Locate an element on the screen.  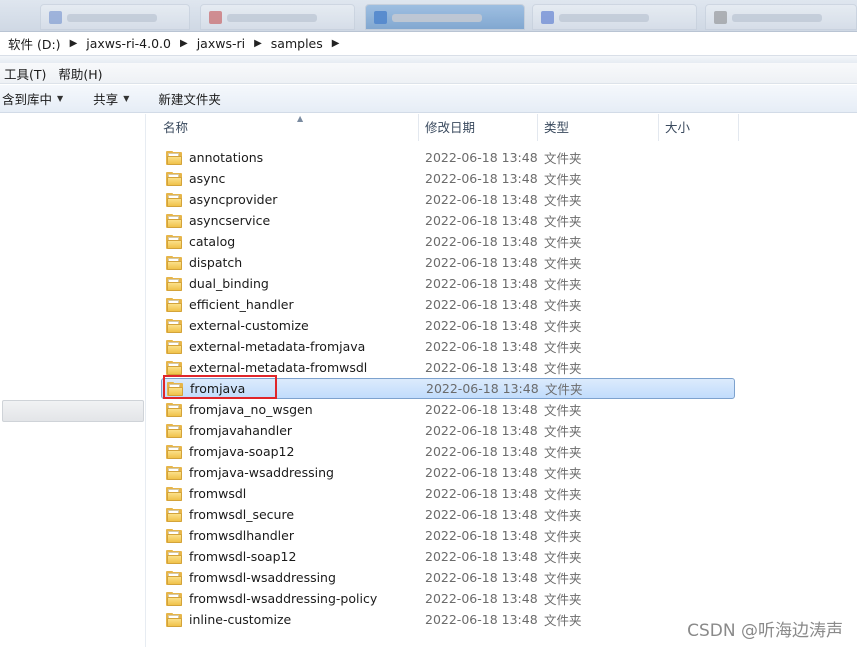
list-item: external-customize 2022-06-18 13:48 文件夹 is located at coordinates (448, 325).